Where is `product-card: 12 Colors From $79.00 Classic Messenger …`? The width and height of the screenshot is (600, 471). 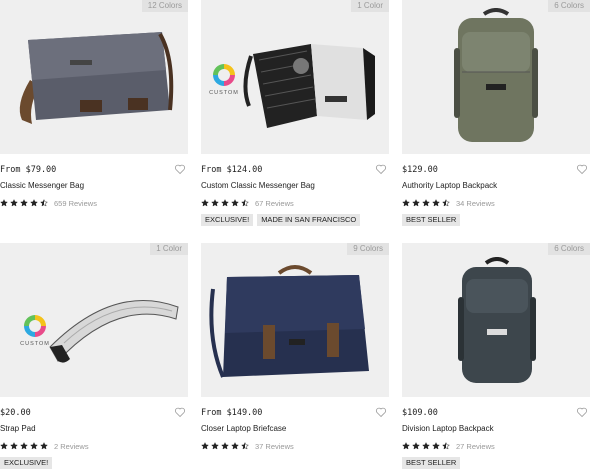
product-card: 12 Colors From $79.00 Classic Messenger … is located at coordinates (94, 107).